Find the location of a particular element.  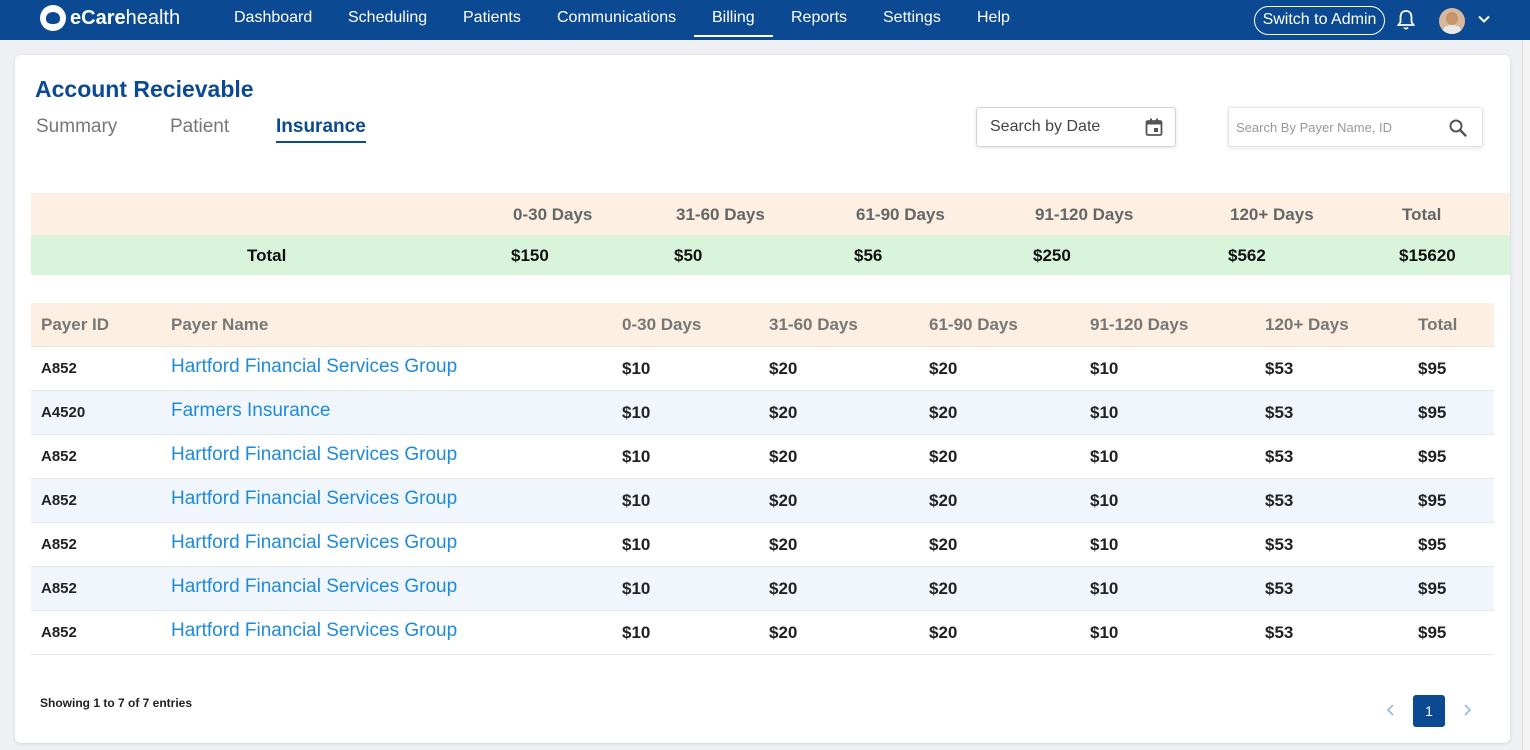

column-header-payer-name: Payer Name is located at coordinates (219, 325).